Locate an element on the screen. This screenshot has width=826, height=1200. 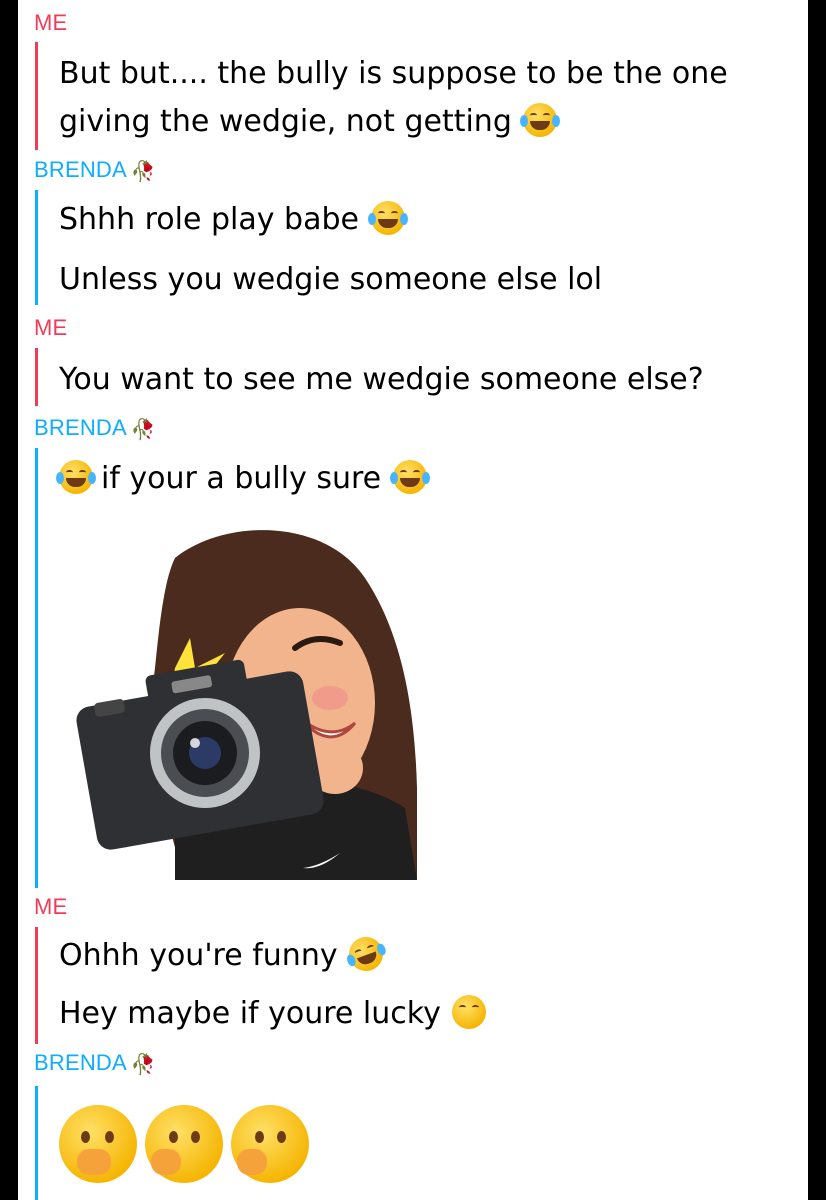
message-text: Ohhh you're funny is located at coordinates (198, 955).